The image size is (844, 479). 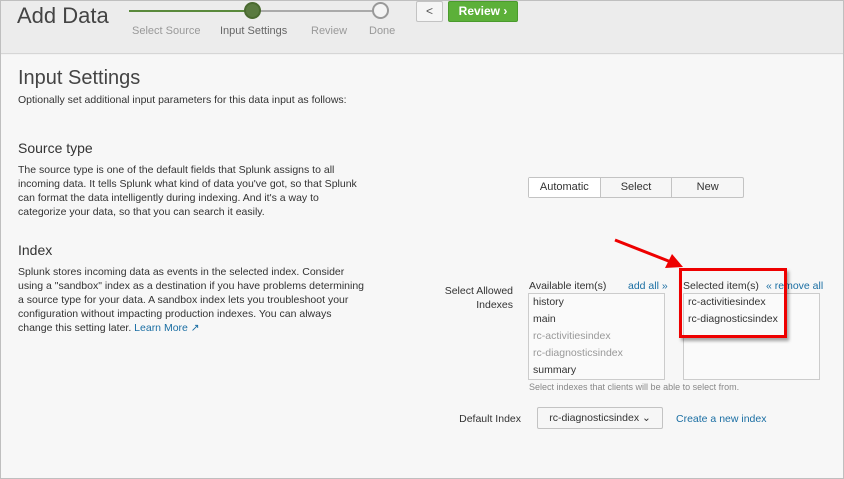 I want to click on step-line-complete, so click(x=191, y=11).